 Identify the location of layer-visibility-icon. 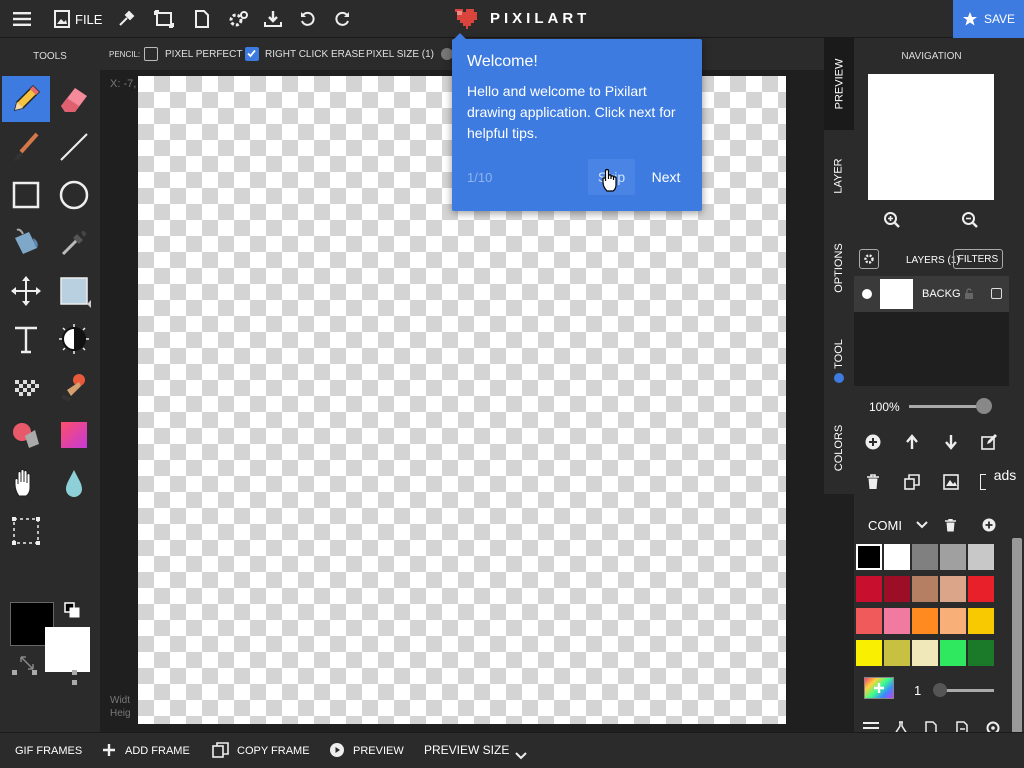
(867, 294).